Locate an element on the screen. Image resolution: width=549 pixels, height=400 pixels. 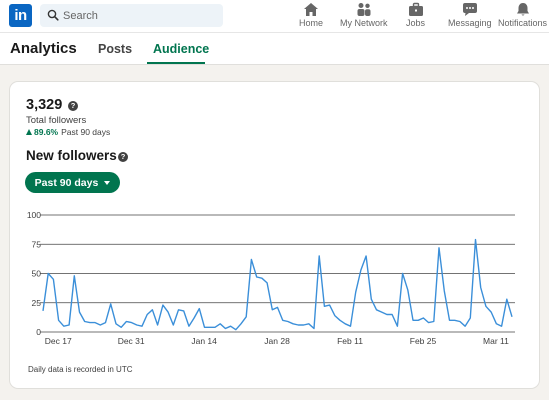
tab-posts: Posts is located at coordinates (115, 49).